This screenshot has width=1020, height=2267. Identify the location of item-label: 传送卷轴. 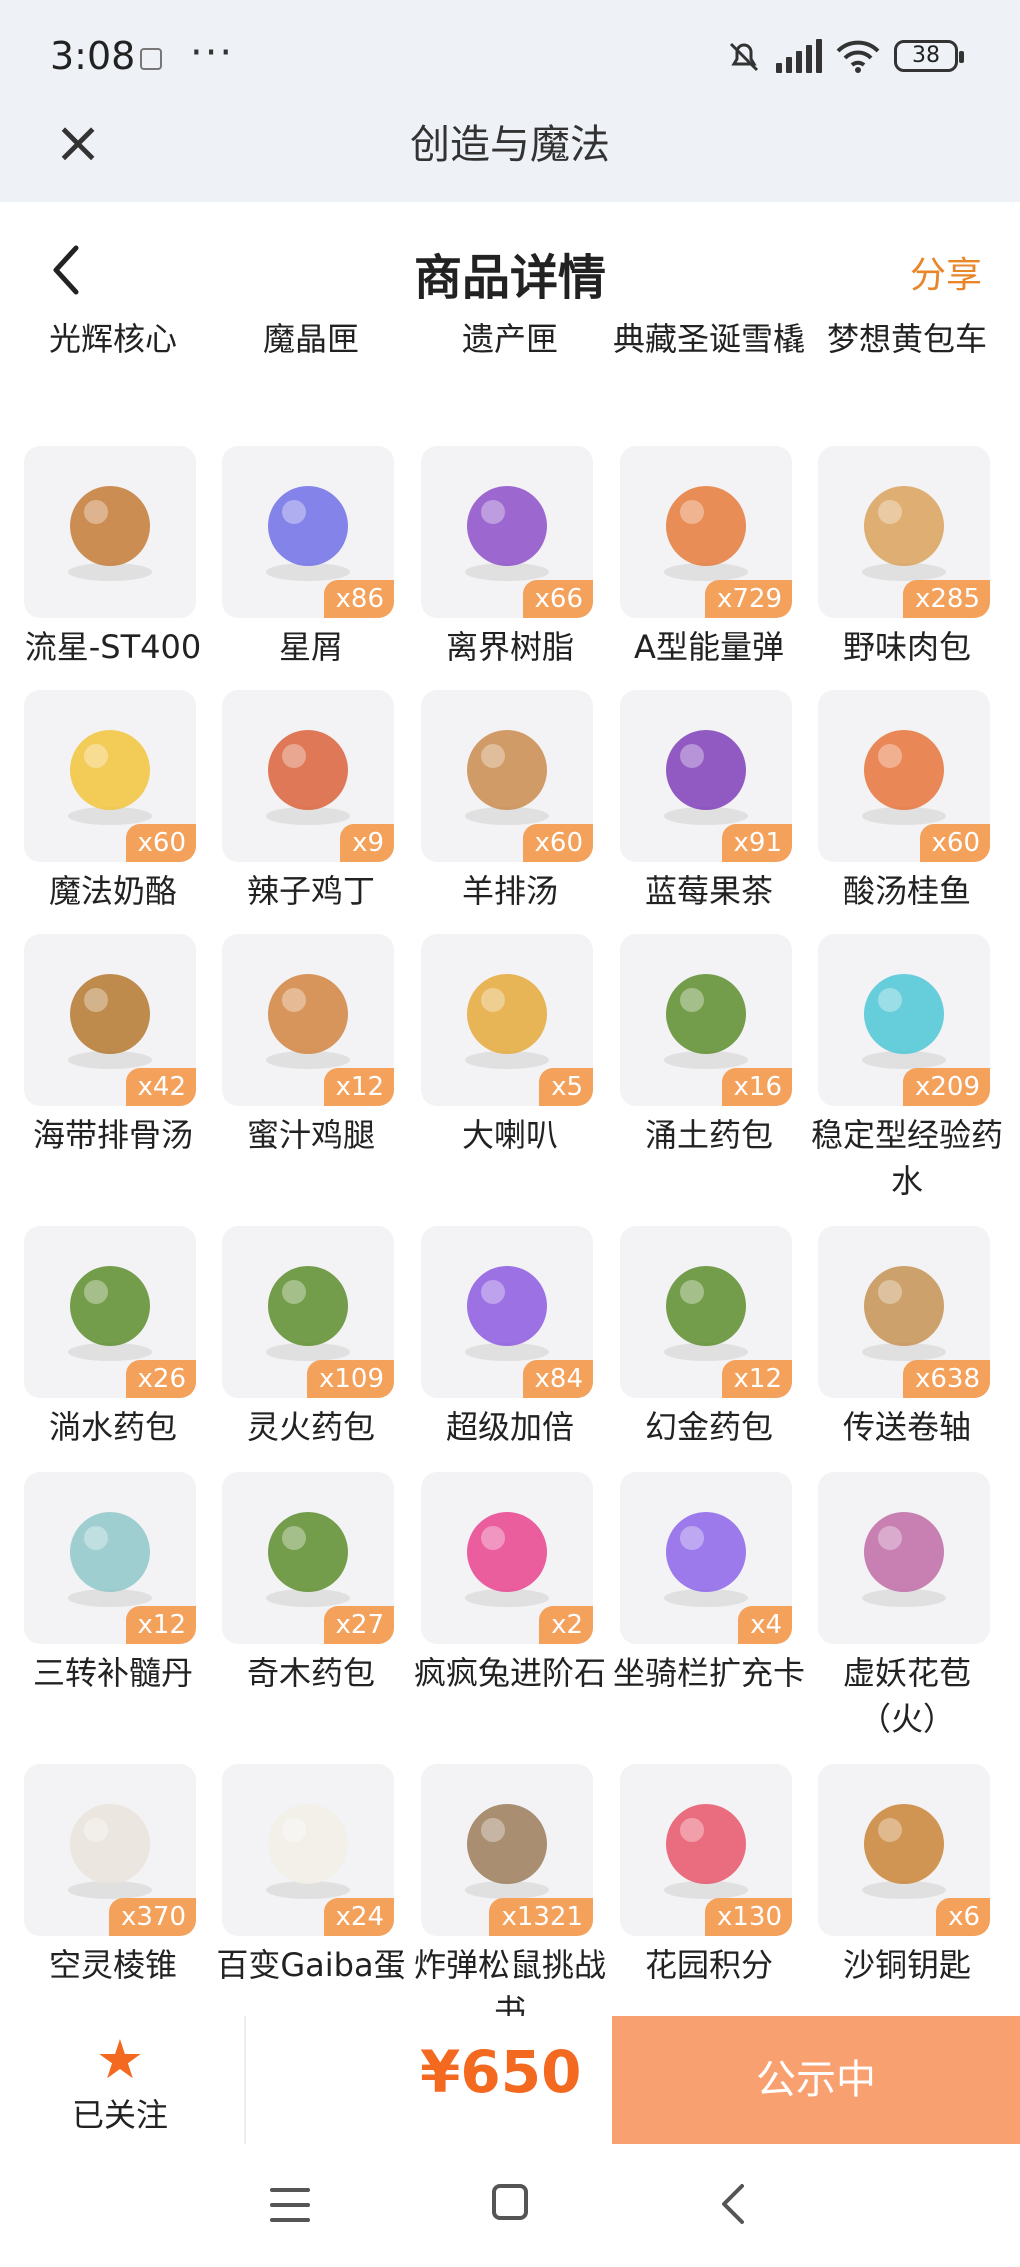
(906, 1427).